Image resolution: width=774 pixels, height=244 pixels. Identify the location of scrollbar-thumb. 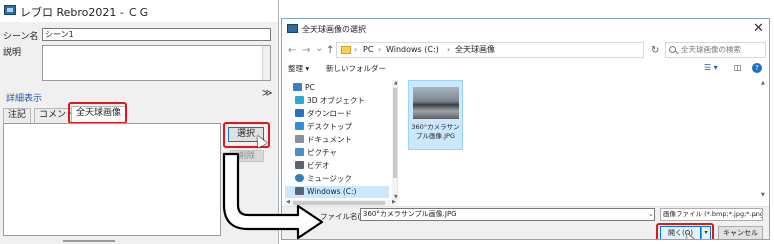
(395, 133).